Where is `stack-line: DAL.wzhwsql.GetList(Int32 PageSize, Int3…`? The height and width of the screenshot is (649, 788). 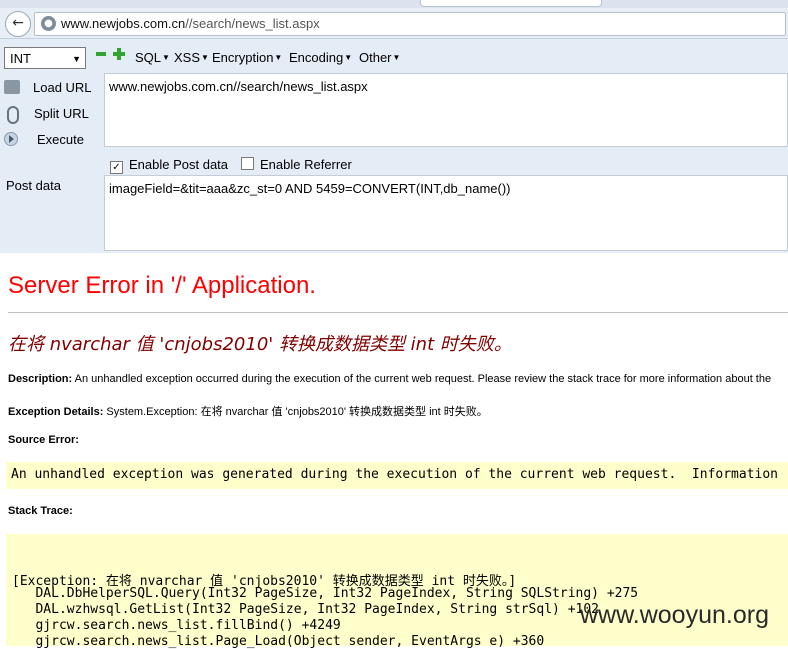 stack-line: DAL.wzhwsql.GetList(Int32 PageSize, Int3… is located at coordinates (305, 609).